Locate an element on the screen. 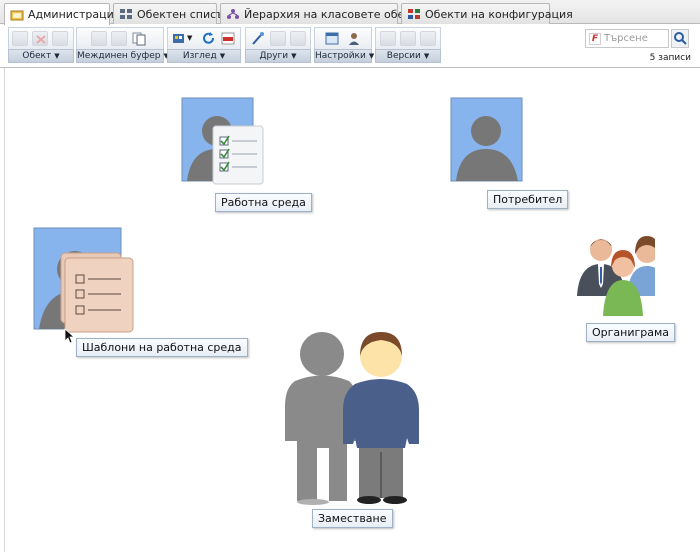 The image size is (700, 552). node-substitution is located at coordinates (352, 416).